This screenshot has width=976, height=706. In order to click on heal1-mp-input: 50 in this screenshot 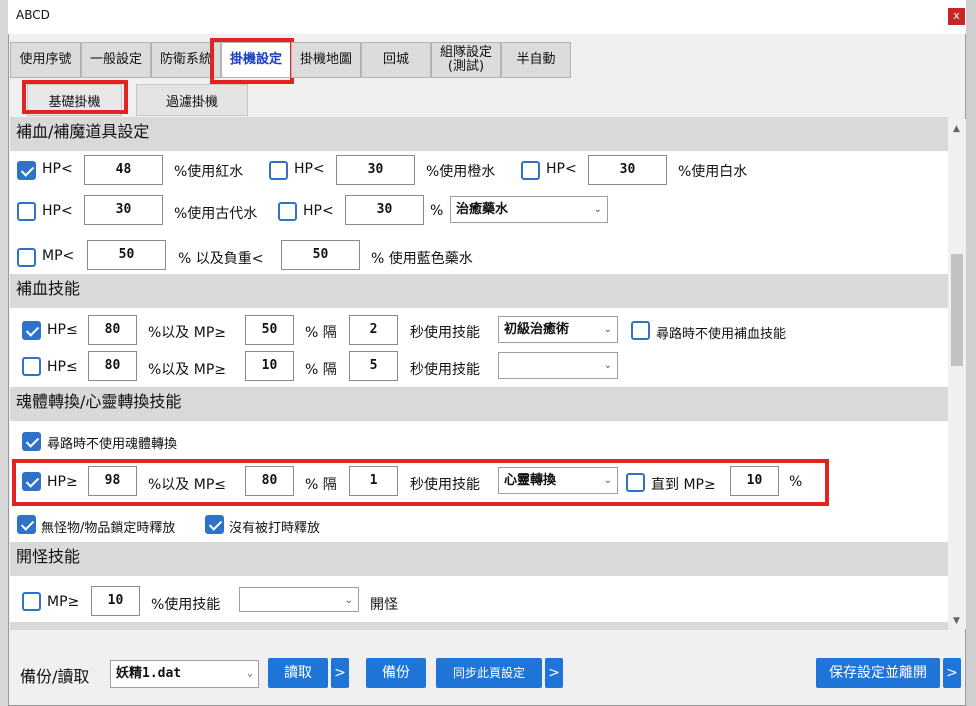, I will do `click(269, 330)`.